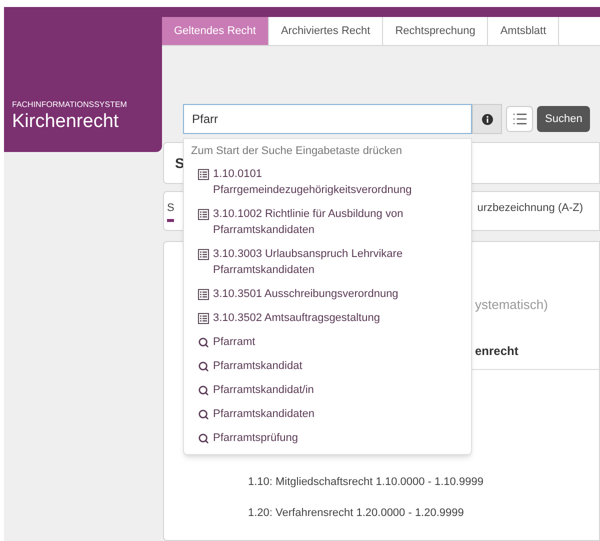 This screenshot has width=600, height=541. I want to click on suggestion-item: 3.10.3003 Urlaubsanspruch Lehrvikare Pfarramtskandidaten, so click(327, 262).